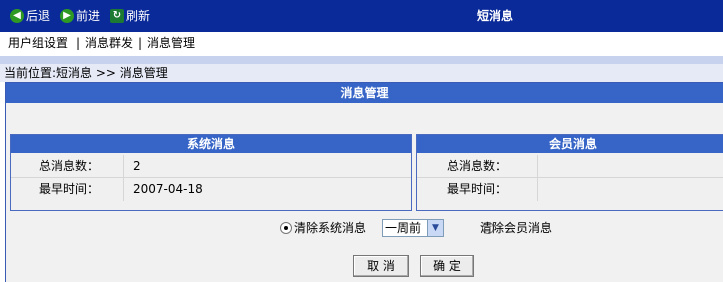  What do you see at coordinates (364, 93) in the screenshot?
I see `main-panel-title: 消息管理` at bounding box center [364, 93].